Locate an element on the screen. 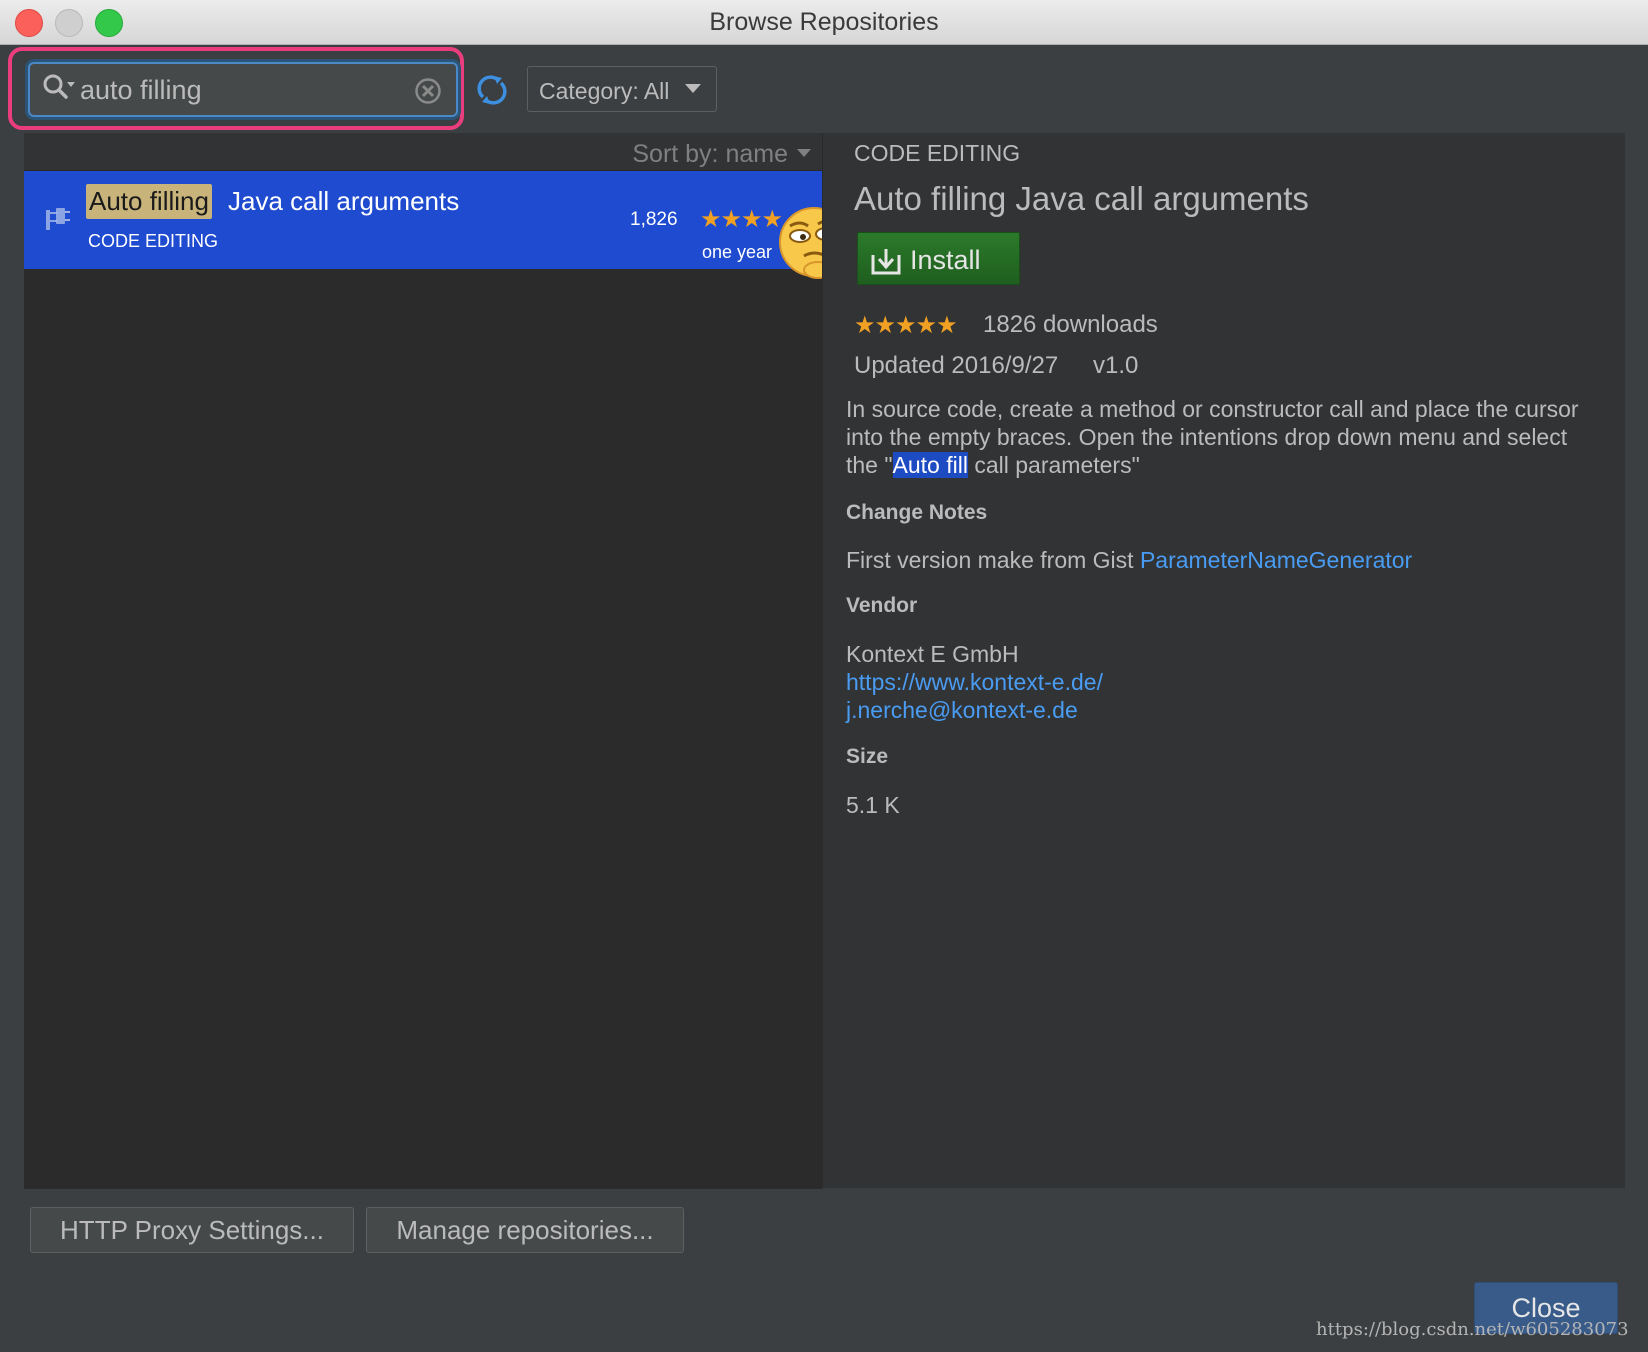  download-icon is located at coordinates (886, 261).